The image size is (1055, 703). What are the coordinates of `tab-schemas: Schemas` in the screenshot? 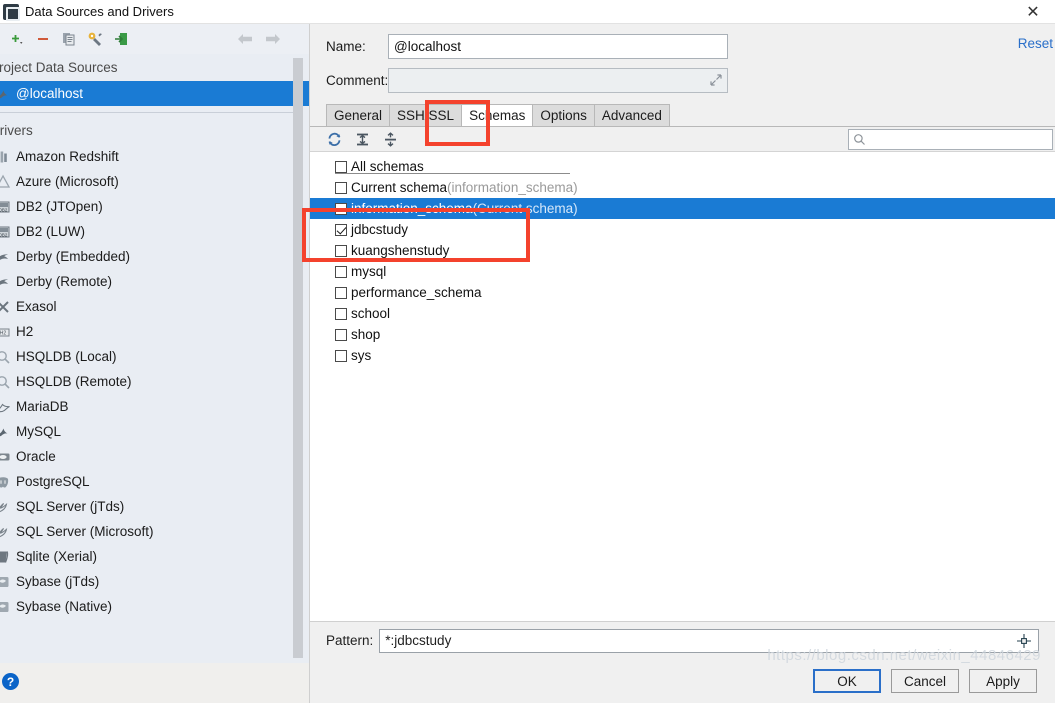 It's located at (497, 115).